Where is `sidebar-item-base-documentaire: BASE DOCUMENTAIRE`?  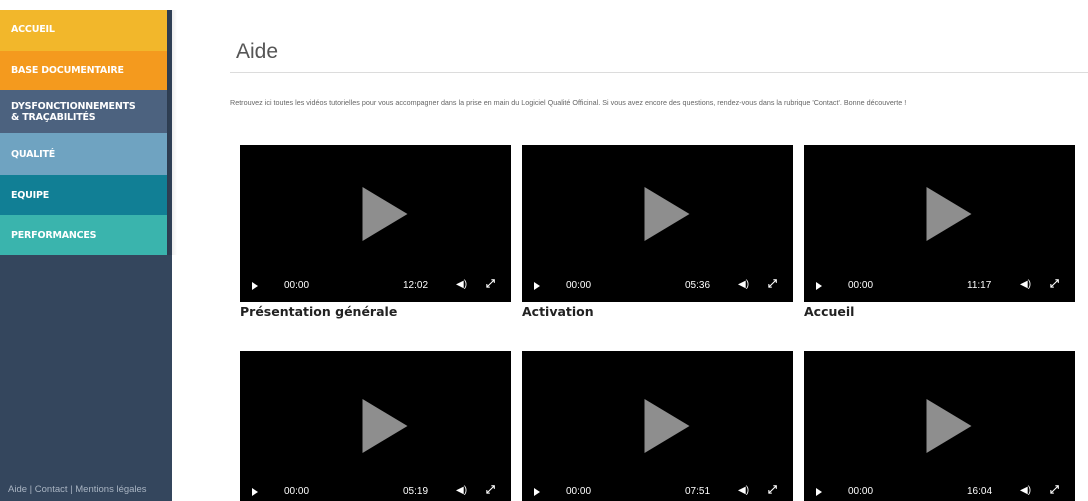 sidebar-item-base-documentaire: BASE DOCUMENTAIRE is located at coordinates (83, 70).